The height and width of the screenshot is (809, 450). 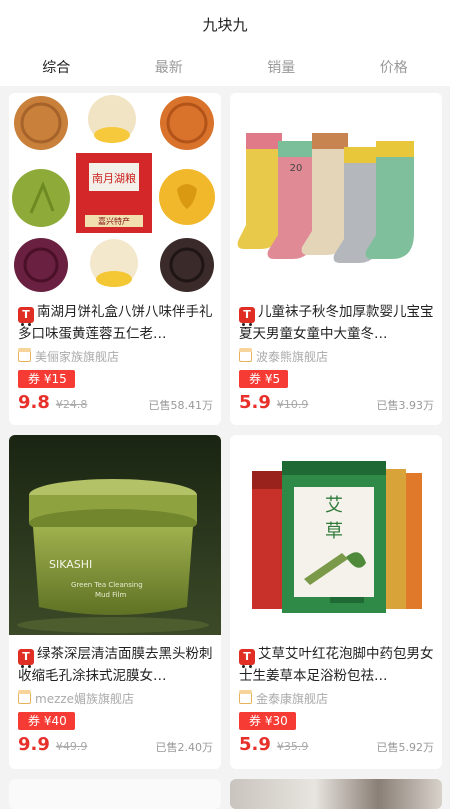 I want to click on sock-number: 20, so click(x=296, y=168).